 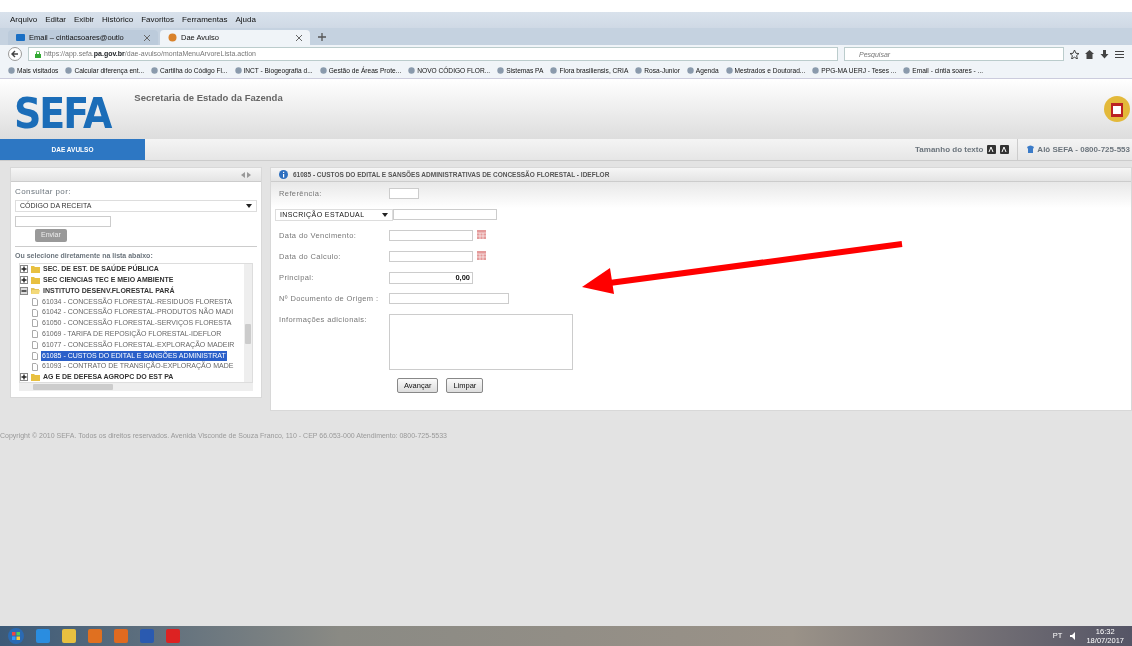 What do you see at coordinates (15, 54) in the screenshot?
I see `back-icon` at bounding box center [15, 54].